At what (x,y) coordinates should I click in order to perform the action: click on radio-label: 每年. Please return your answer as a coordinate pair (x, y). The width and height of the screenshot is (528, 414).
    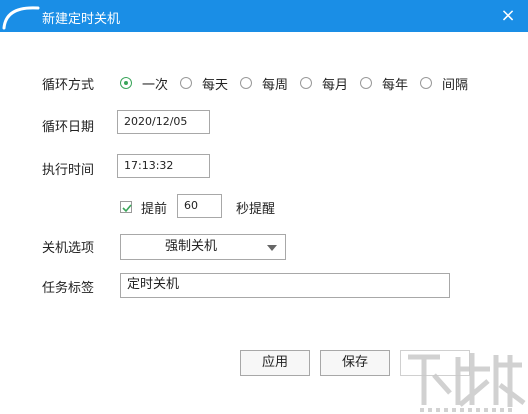
    Looking at the image, I should click on (395, 85).